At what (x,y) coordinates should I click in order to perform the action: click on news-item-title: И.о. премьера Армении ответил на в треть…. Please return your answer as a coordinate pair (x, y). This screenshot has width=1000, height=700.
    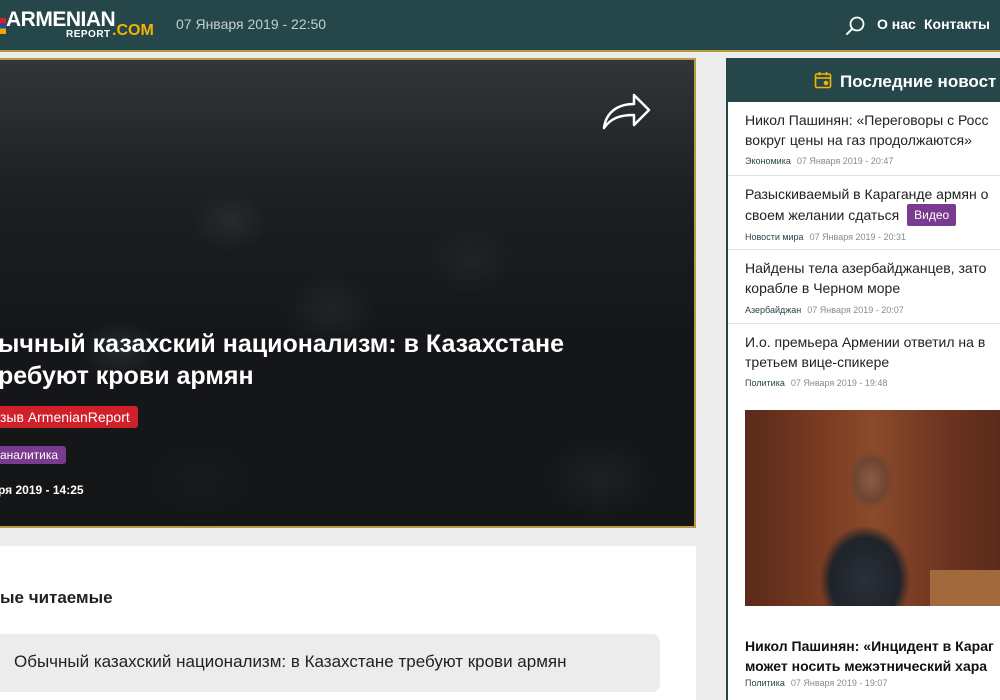
    Looking at the image, I should click on (865, 352).